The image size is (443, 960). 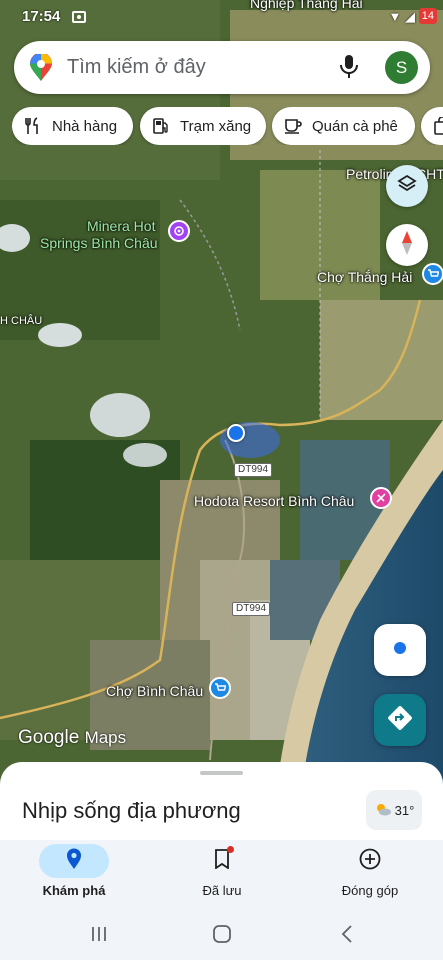 What do you see at coordinates (33, 126) in the screenshot?
I see `restaurant-icon` at bounding box center [33, 126].